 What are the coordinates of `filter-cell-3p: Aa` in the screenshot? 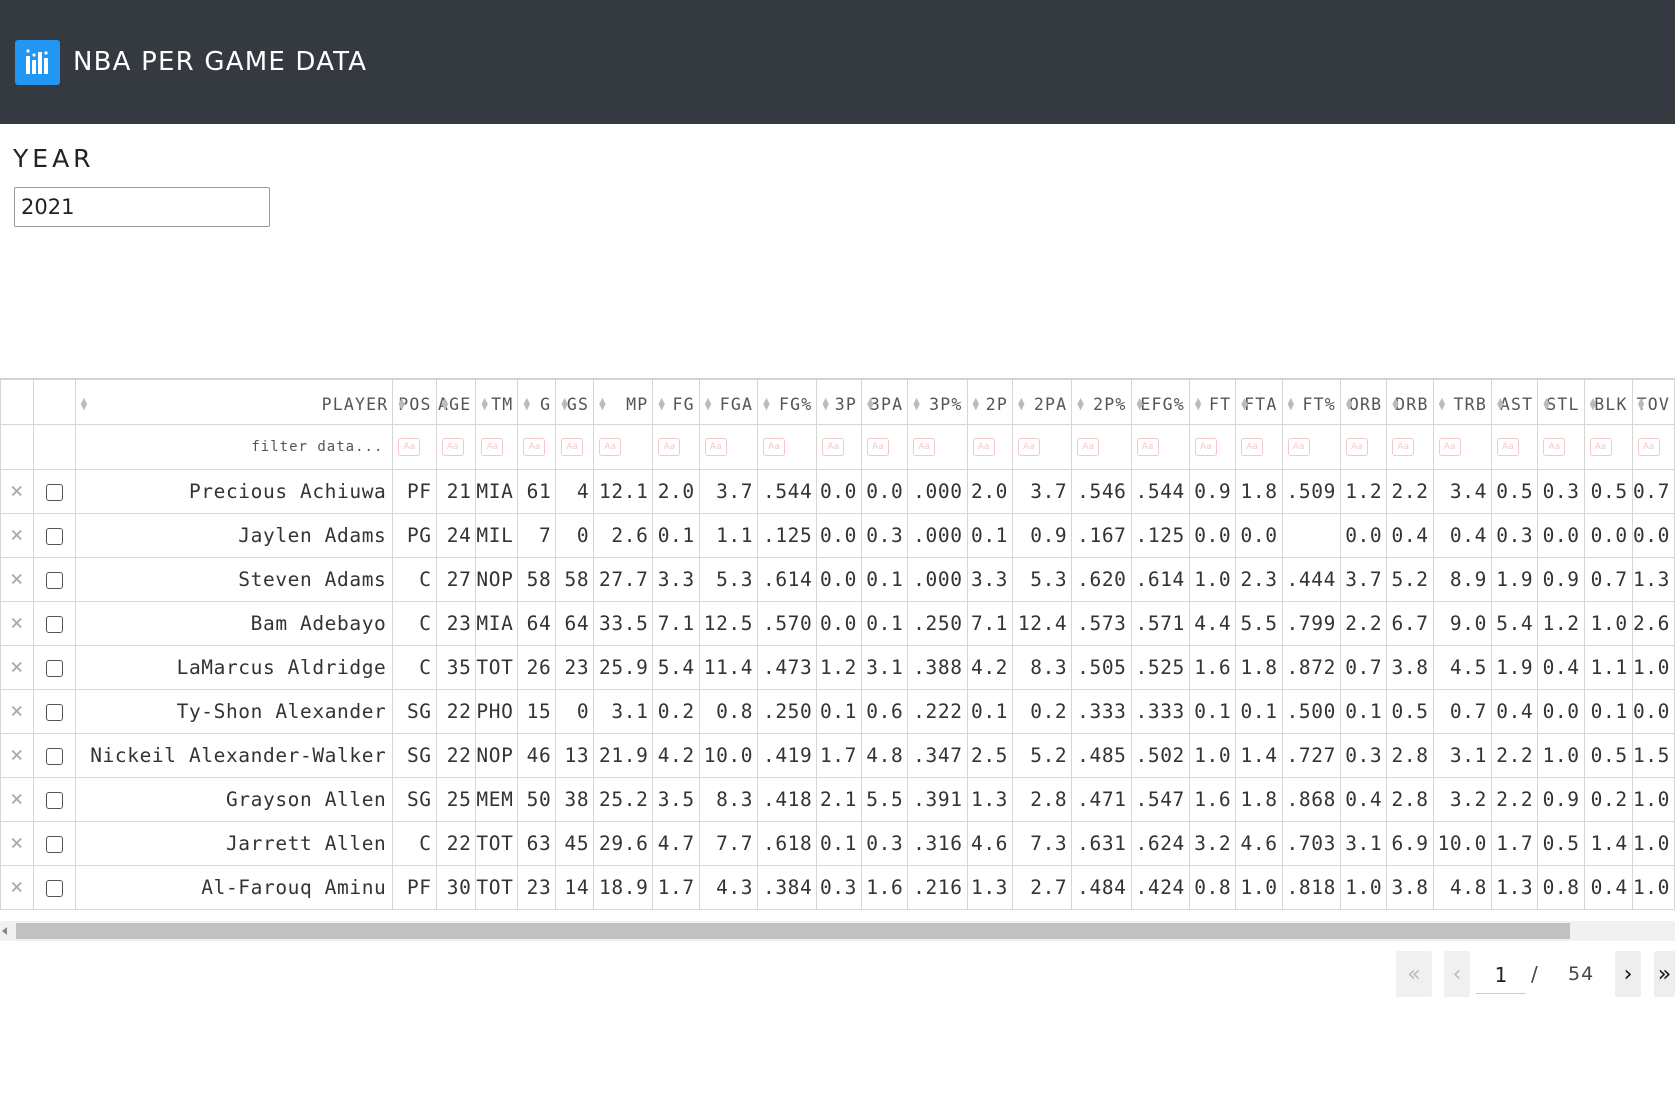 It's located at (839, 447).